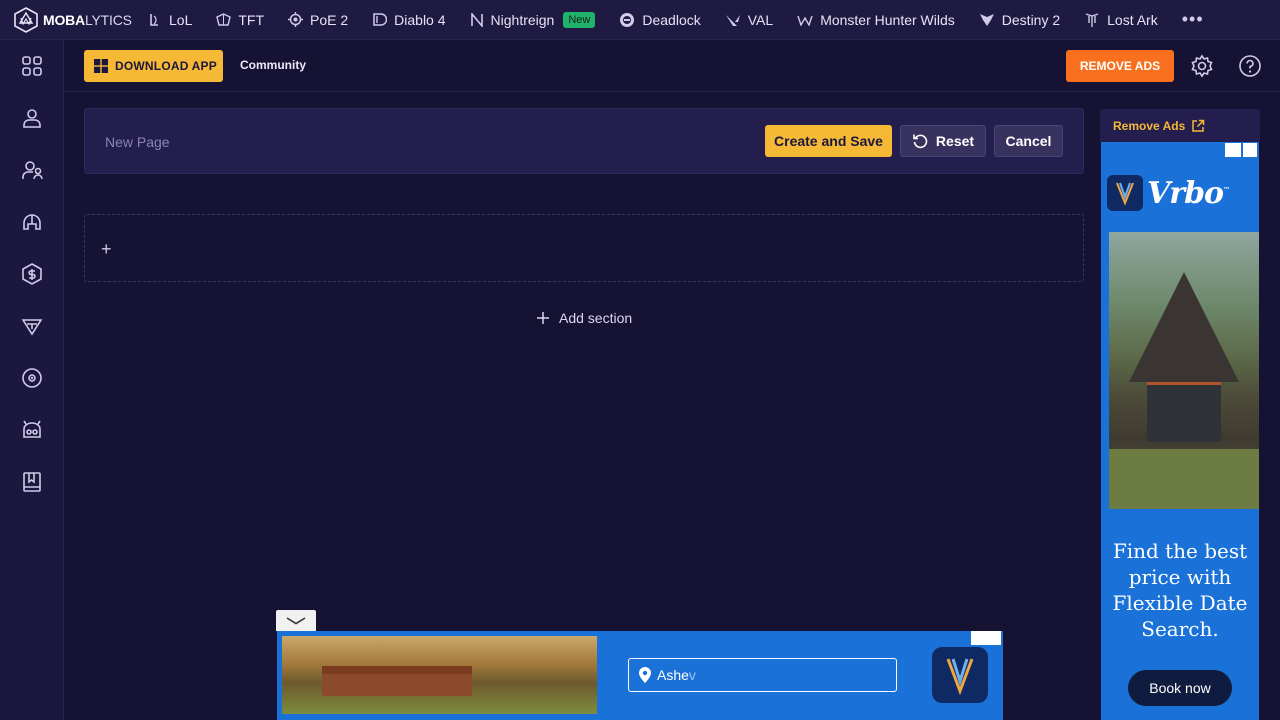 The width and height of the screenshot is (1280, 720). Describe the element at coordinates (1031, 19) in the screenshot. I see `game-label: Destiny 2` at that location.